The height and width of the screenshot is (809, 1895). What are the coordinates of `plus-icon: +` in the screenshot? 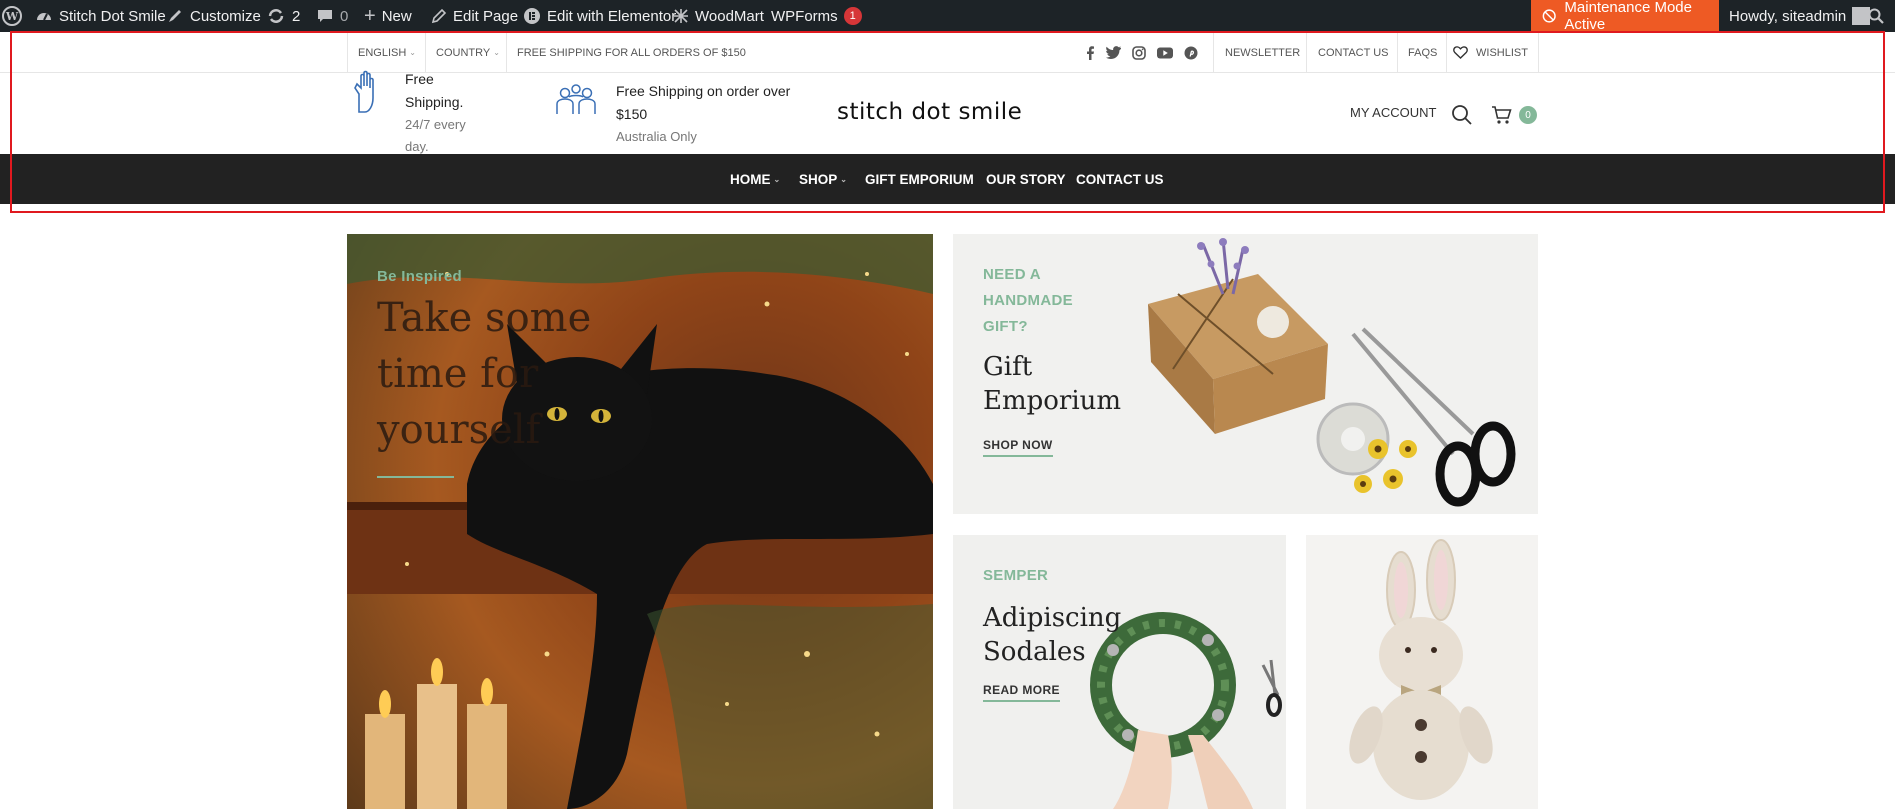 It's located at (370, 16).